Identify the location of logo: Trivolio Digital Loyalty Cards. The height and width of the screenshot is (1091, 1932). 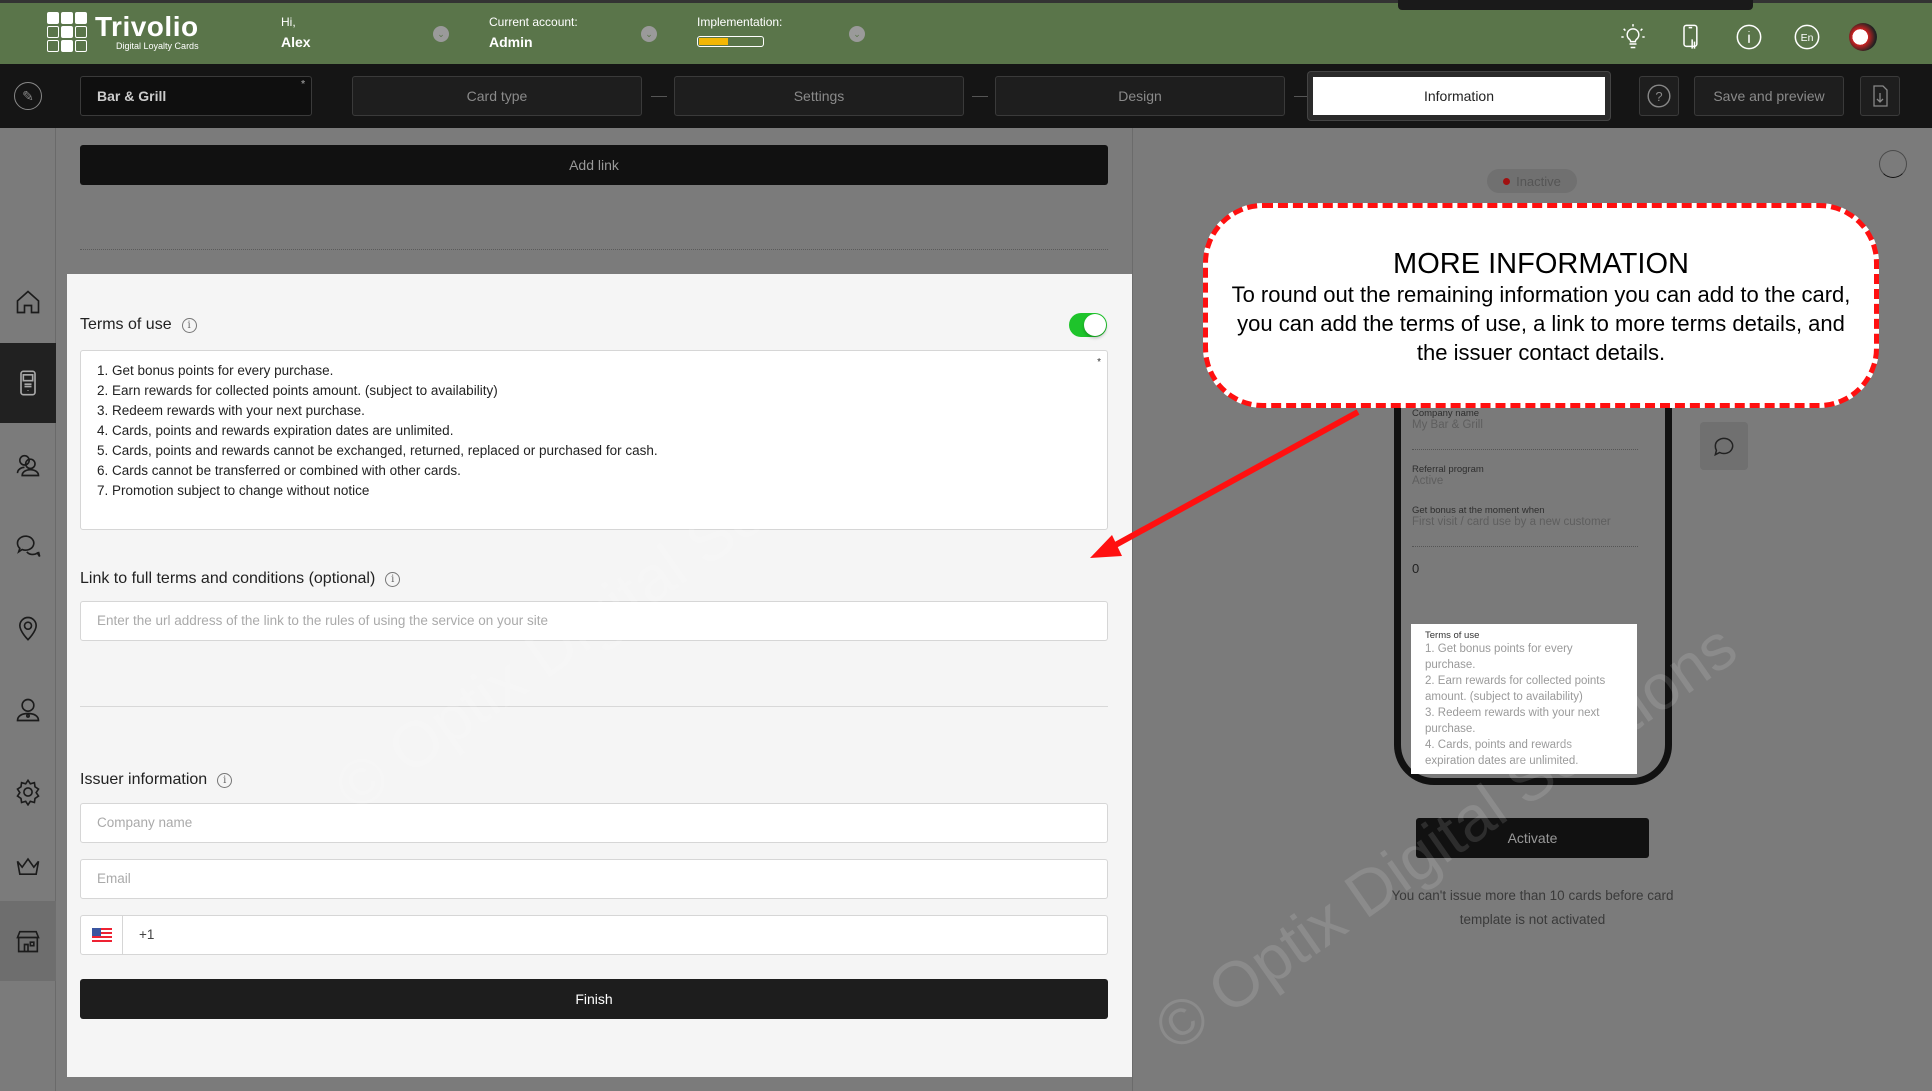
(123, 32).